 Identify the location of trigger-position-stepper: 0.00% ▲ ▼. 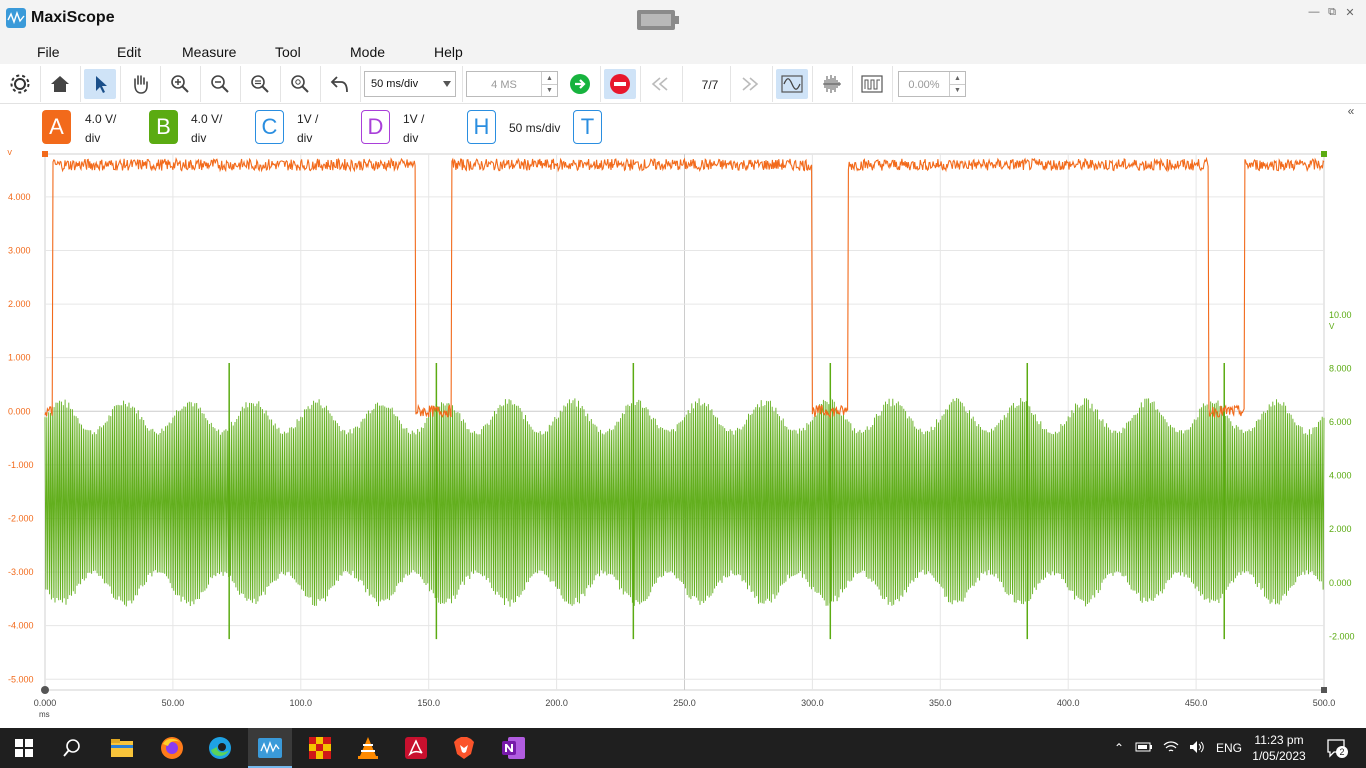
(932, 84).